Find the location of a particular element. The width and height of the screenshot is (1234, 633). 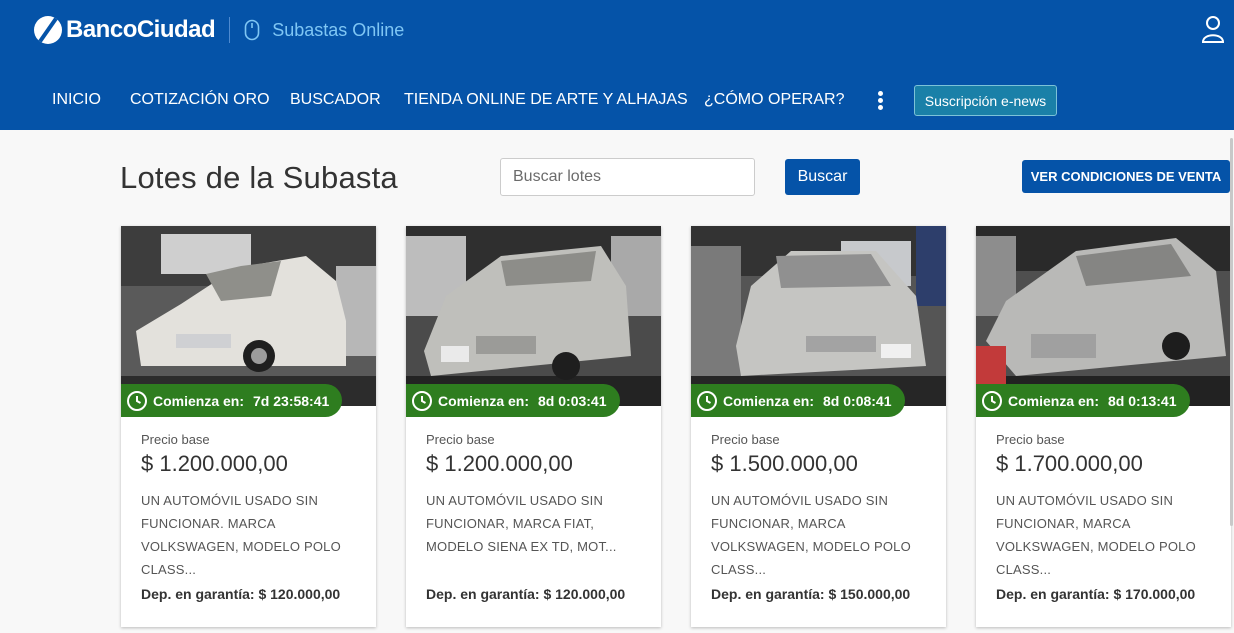

countdown-badge: Comienza en: 8d 0:08:41 is located at coordinates (798, 400).